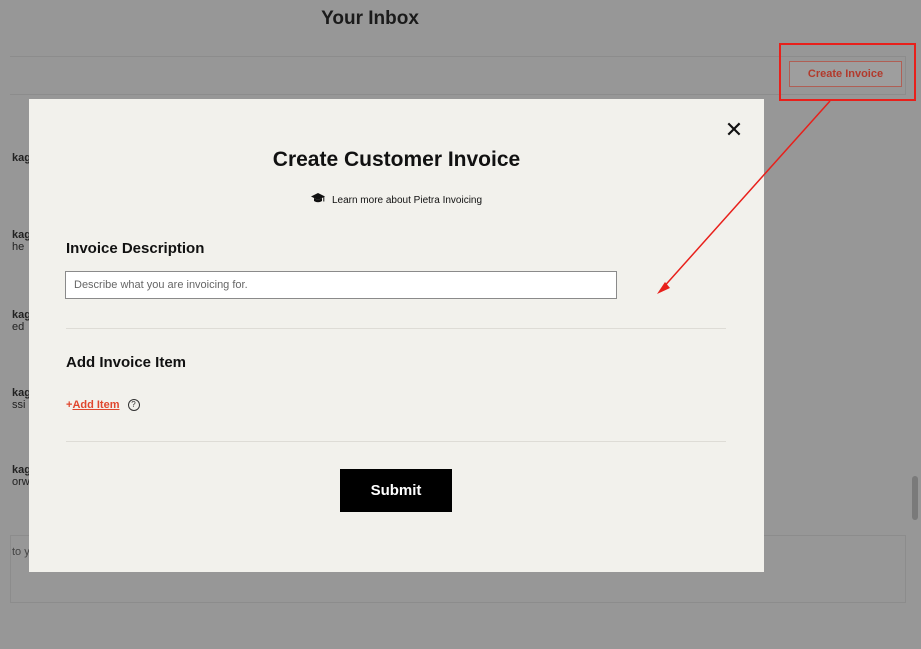 Image resolution: width=921 pixels, height=649 pixels. I want to click on invoice-description-label: Invoice Description, so click(135, 248).